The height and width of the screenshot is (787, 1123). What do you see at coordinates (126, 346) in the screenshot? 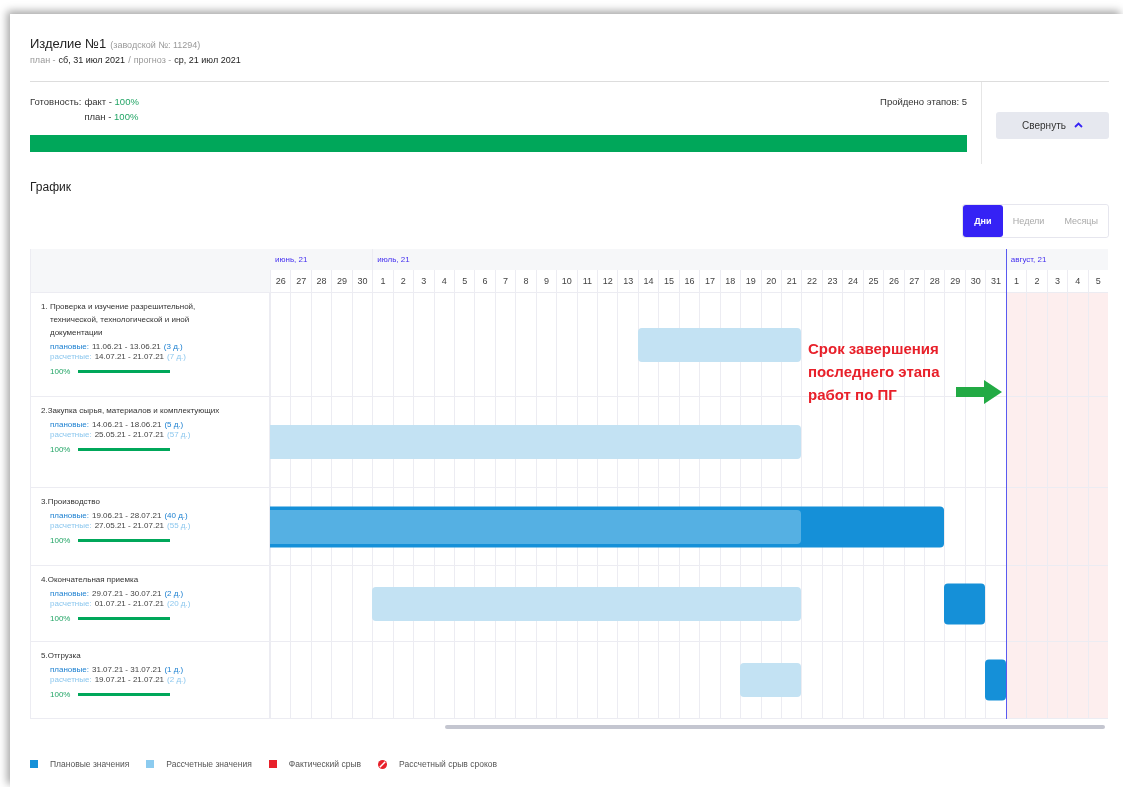
I see `planned-dates: 11.06.21 - 13.06.21` at bounding box center [126, 346].